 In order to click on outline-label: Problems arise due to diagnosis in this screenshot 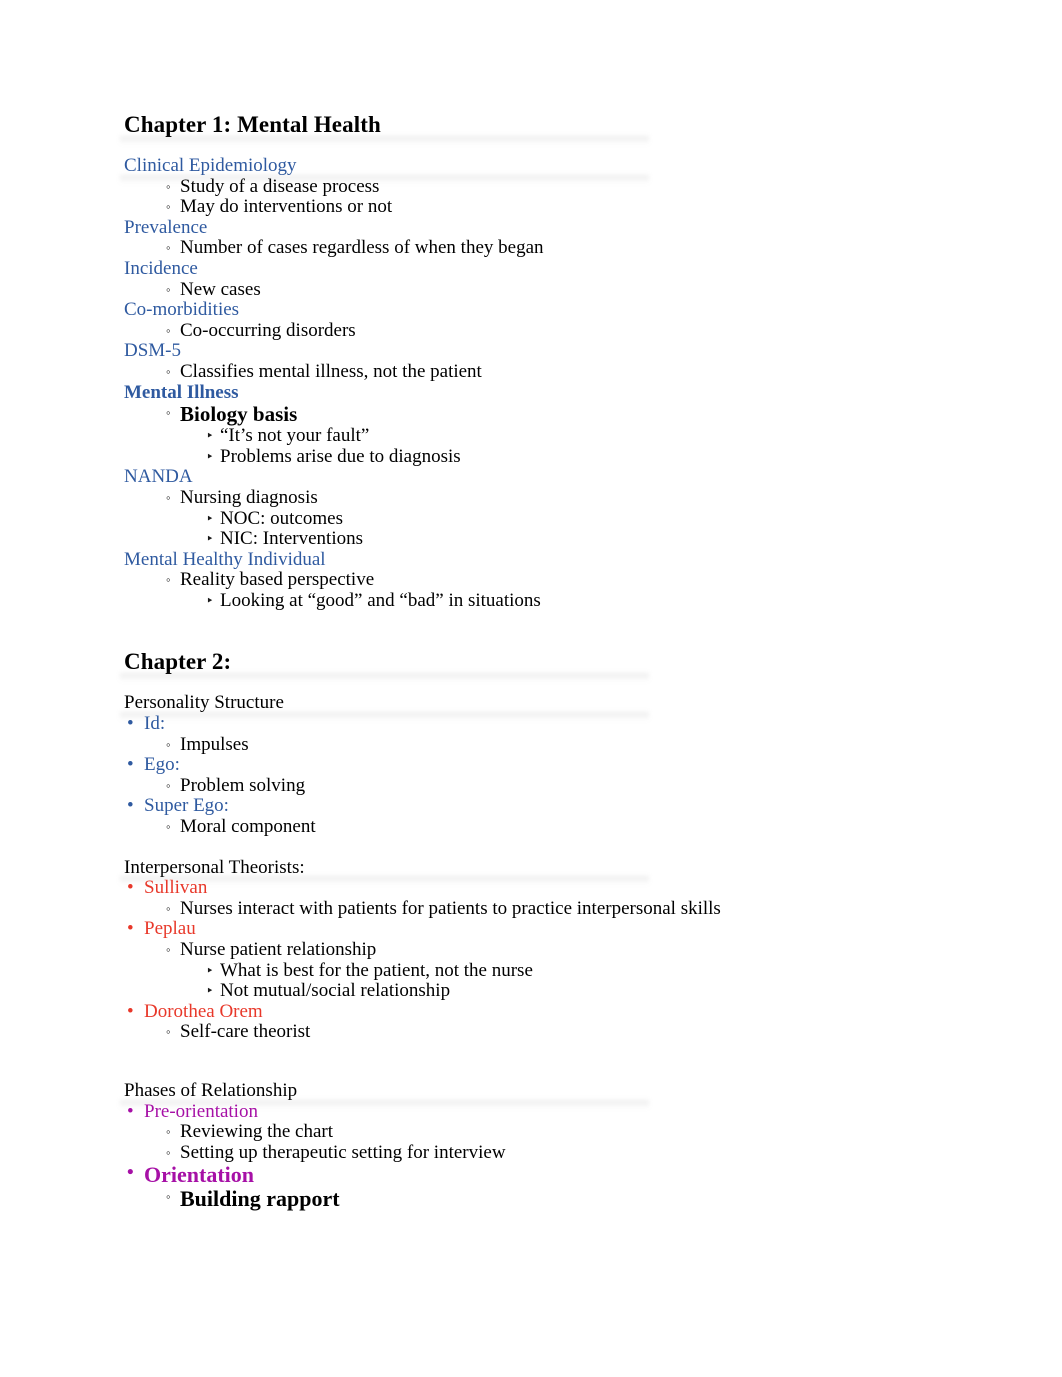, I will do `click(340, 456)`.